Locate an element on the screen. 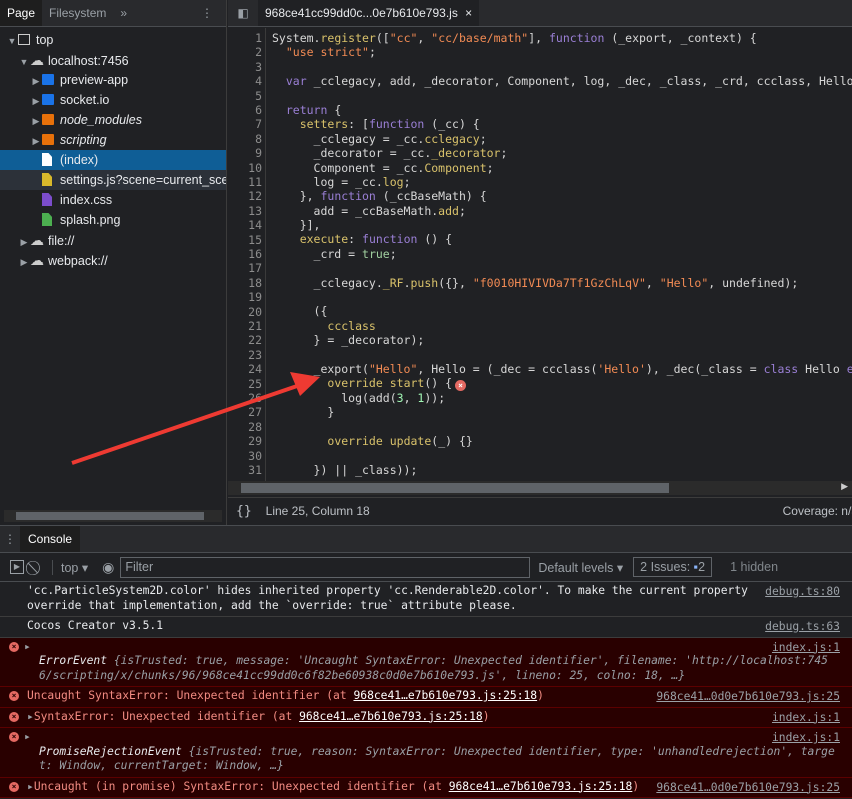 The width and height of the screenshot is (852, 799). issues-label: 2 Issues: is located at coordinates (665, 567).